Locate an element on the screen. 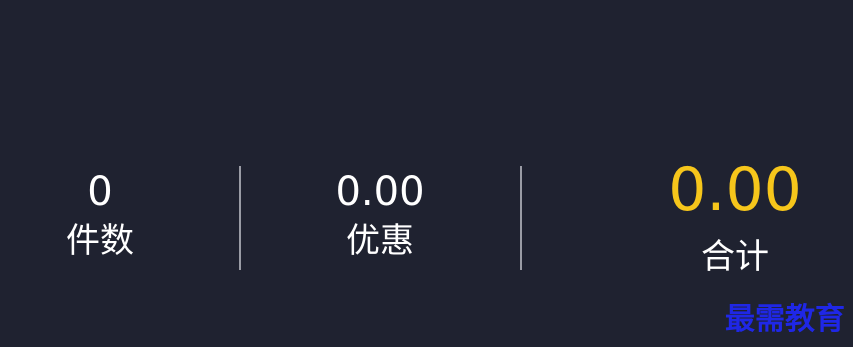  total-label: 合计 is located at coordinates (735, 257).